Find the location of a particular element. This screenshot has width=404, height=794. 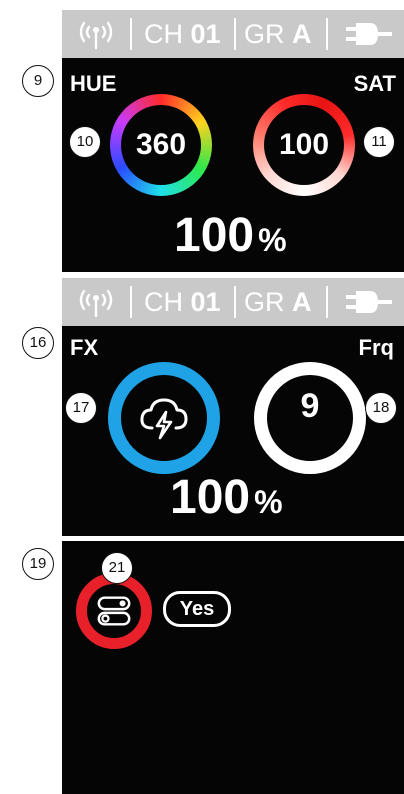

toggle-dial is located at coordinates (114, 611).